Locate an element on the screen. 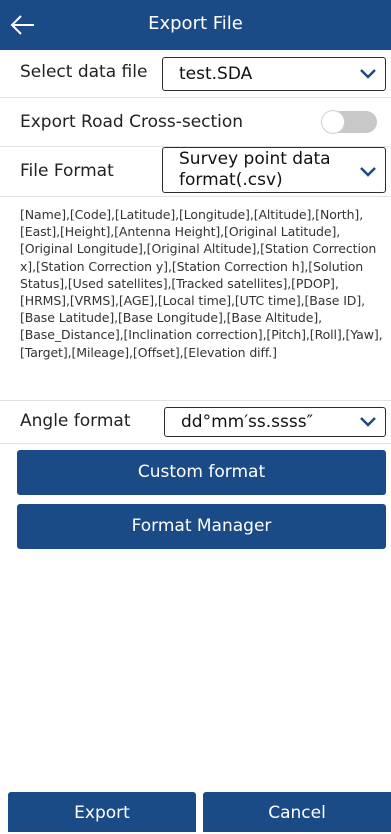 This screenshot has height=834, width=391. title-bar: Export File is located at coordinates (195, 25).